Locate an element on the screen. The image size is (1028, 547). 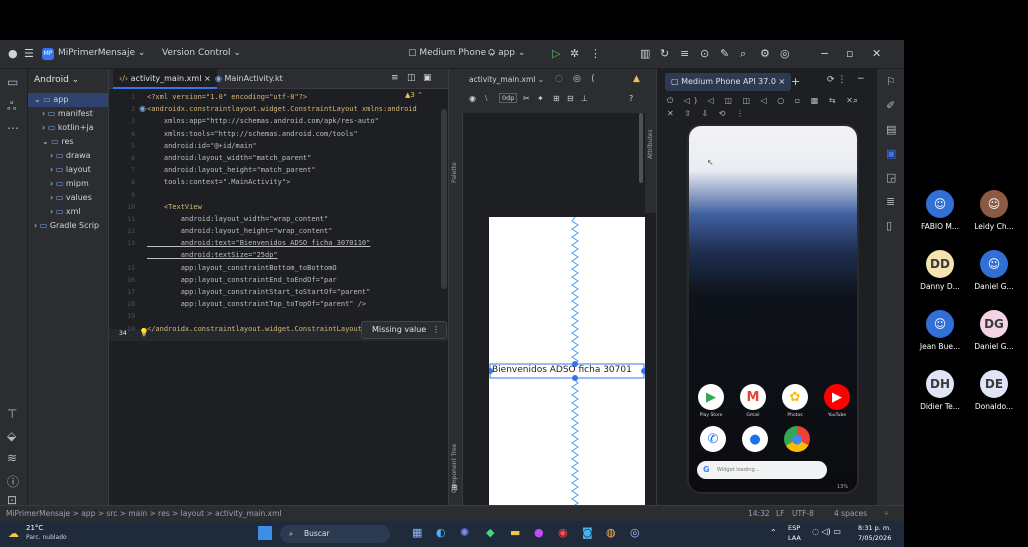
copilot-icon: ✺ is located at coordinates (464, 532).